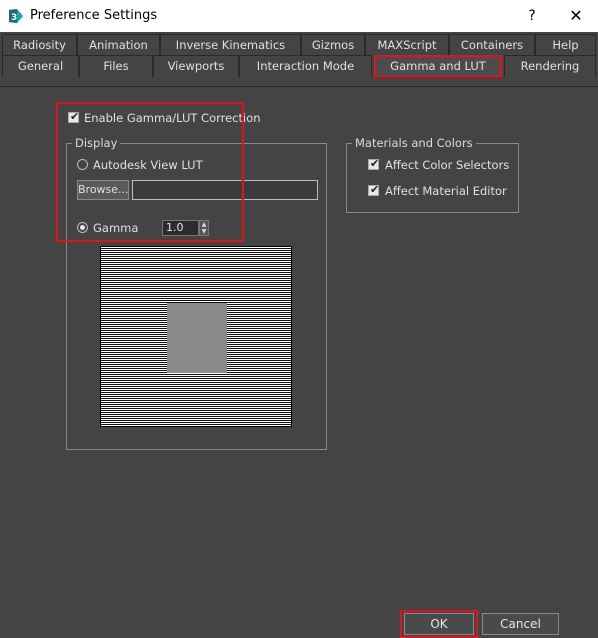 This screenshot has height=638, width=598. Describe the element at coordinates (532, 16) in the screenshot. I see `help-icon: ?` at that location.